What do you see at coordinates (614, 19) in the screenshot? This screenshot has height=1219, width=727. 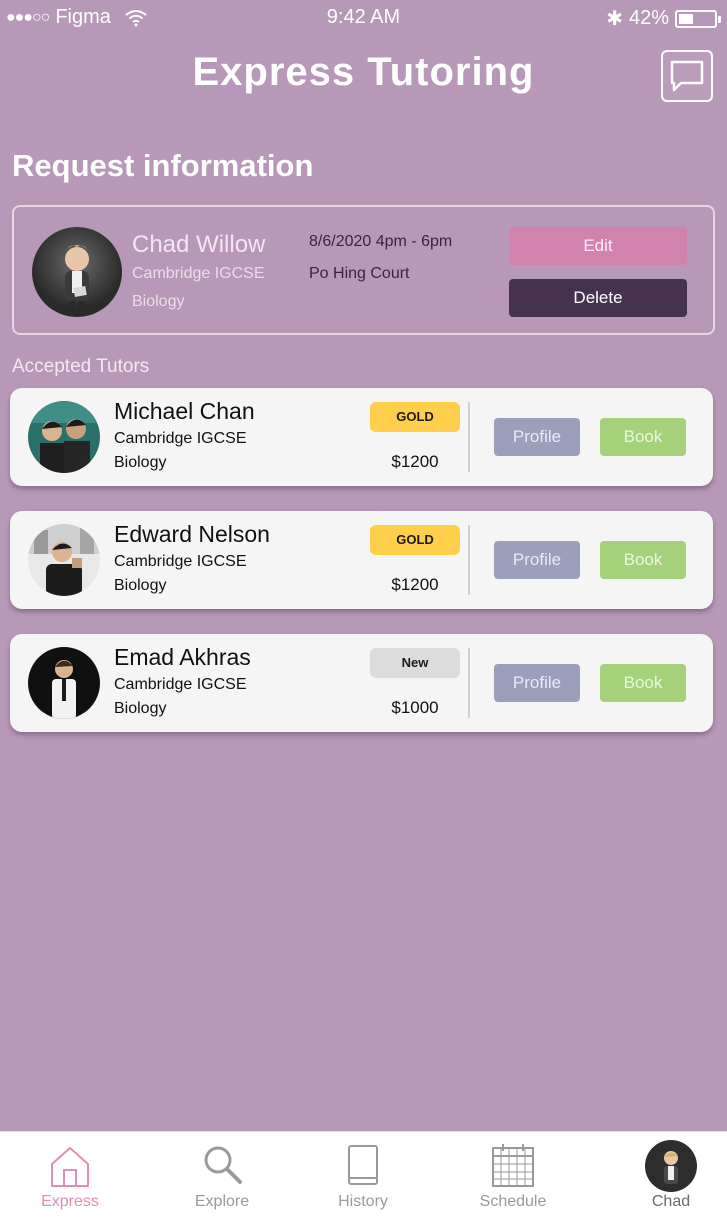 I see `bluetooth-icon: ✱` at bounding box center [614, 19].